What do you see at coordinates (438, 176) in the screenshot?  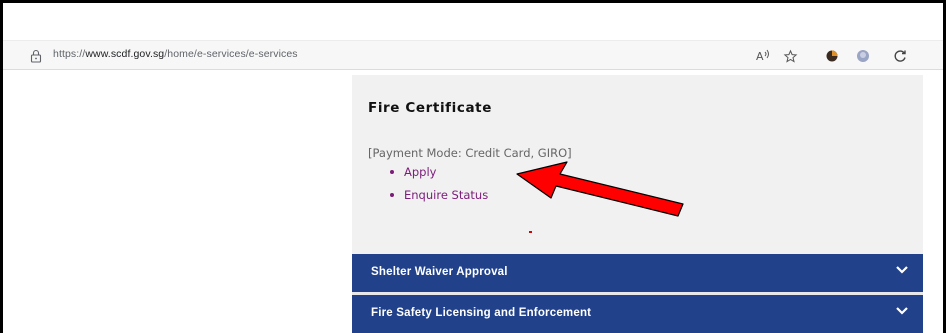 I see `apply-link: Apply` at bounding box center [438, 176].